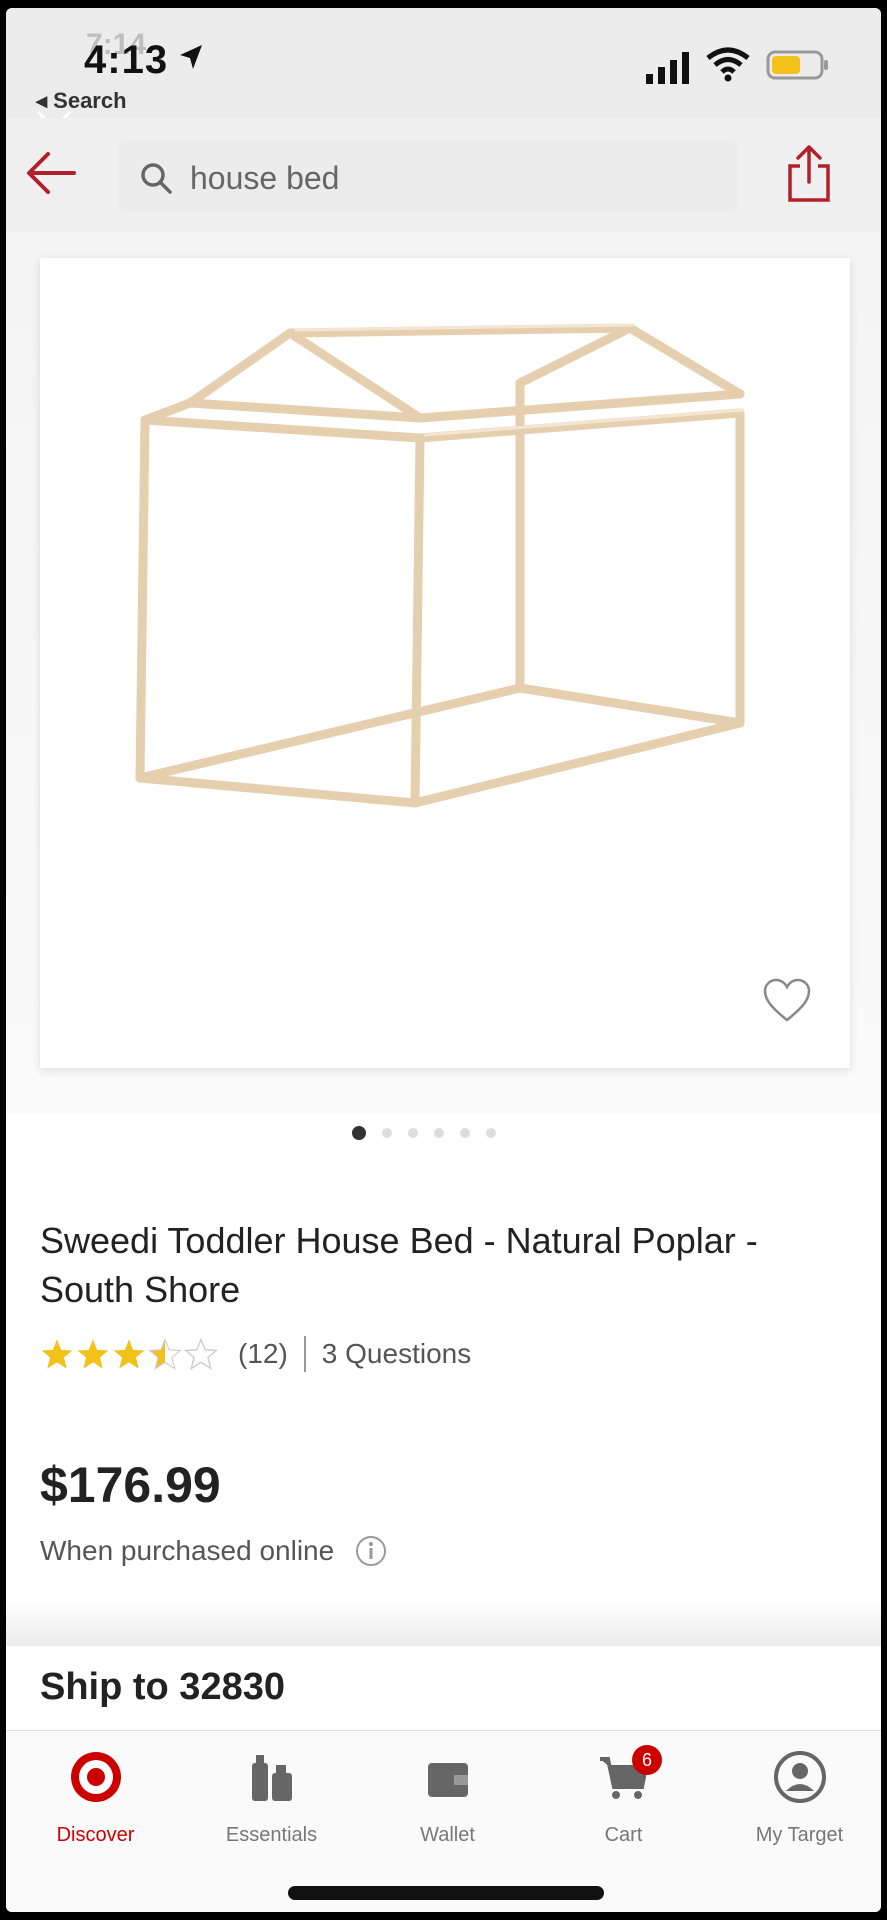  I want to click on signal-icon, so click(667, 68).